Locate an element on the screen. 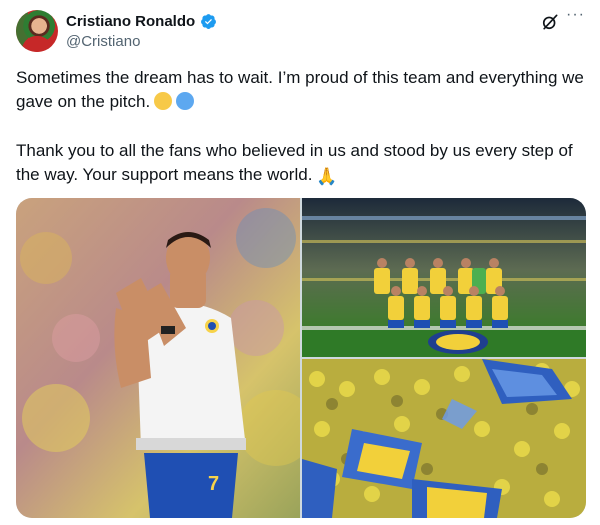 The height and width of the screenshot is (525, 600). more-options-icon: ··· is located at coordinates (577, 17).